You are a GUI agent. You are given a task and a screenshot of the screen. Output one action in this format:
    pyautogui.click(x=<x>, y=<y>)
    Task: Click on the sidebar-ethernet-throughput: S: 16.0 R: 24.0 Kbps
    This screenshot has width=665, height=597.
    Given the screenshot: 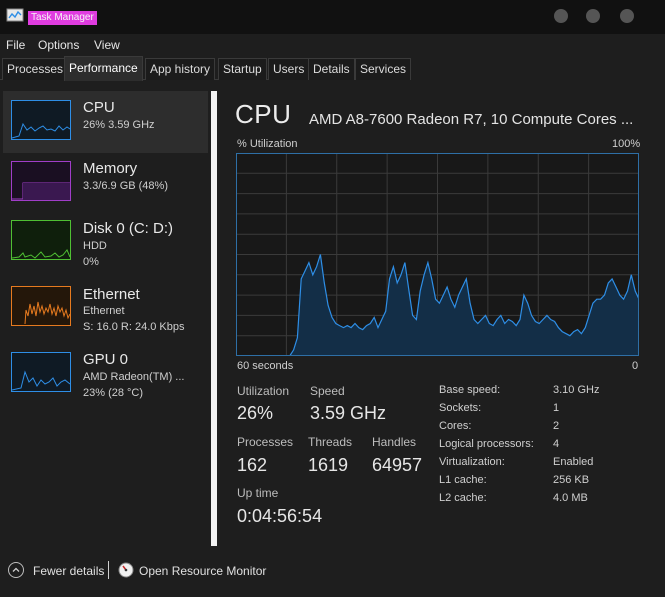 What is the action you would take?
    pyautogui.click(x=134, y=327)
    